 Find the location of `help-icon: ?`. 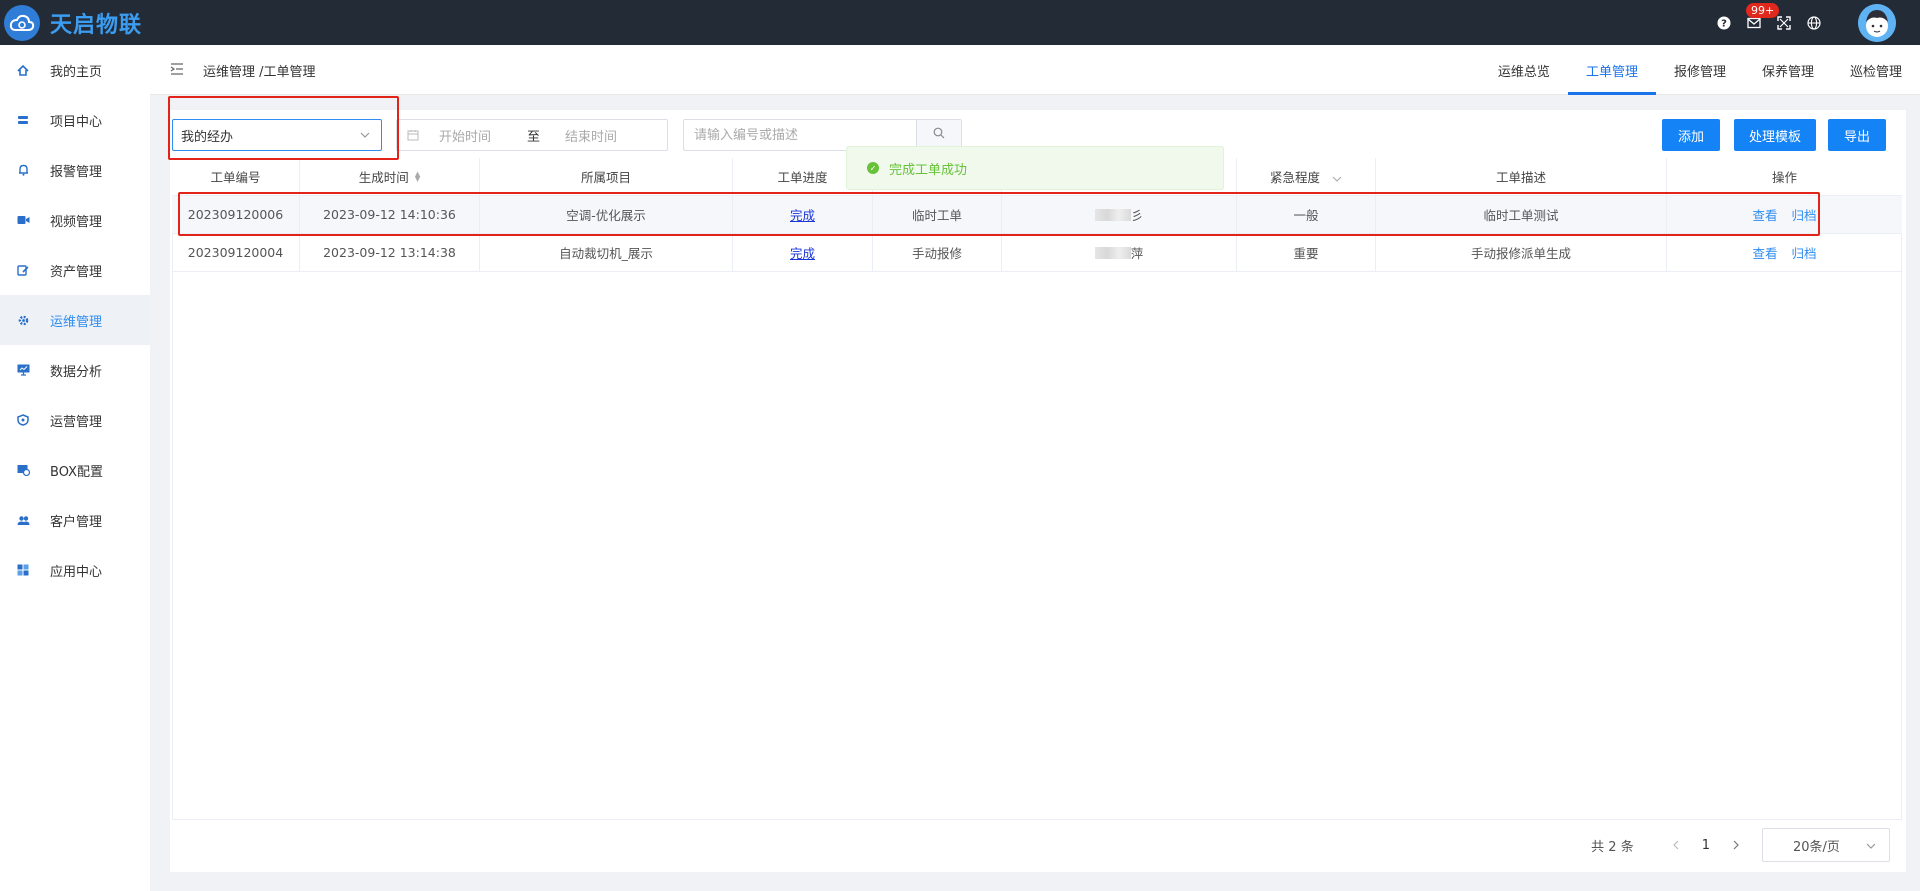

help-icon: ? is located at coordinates (1724, 23).